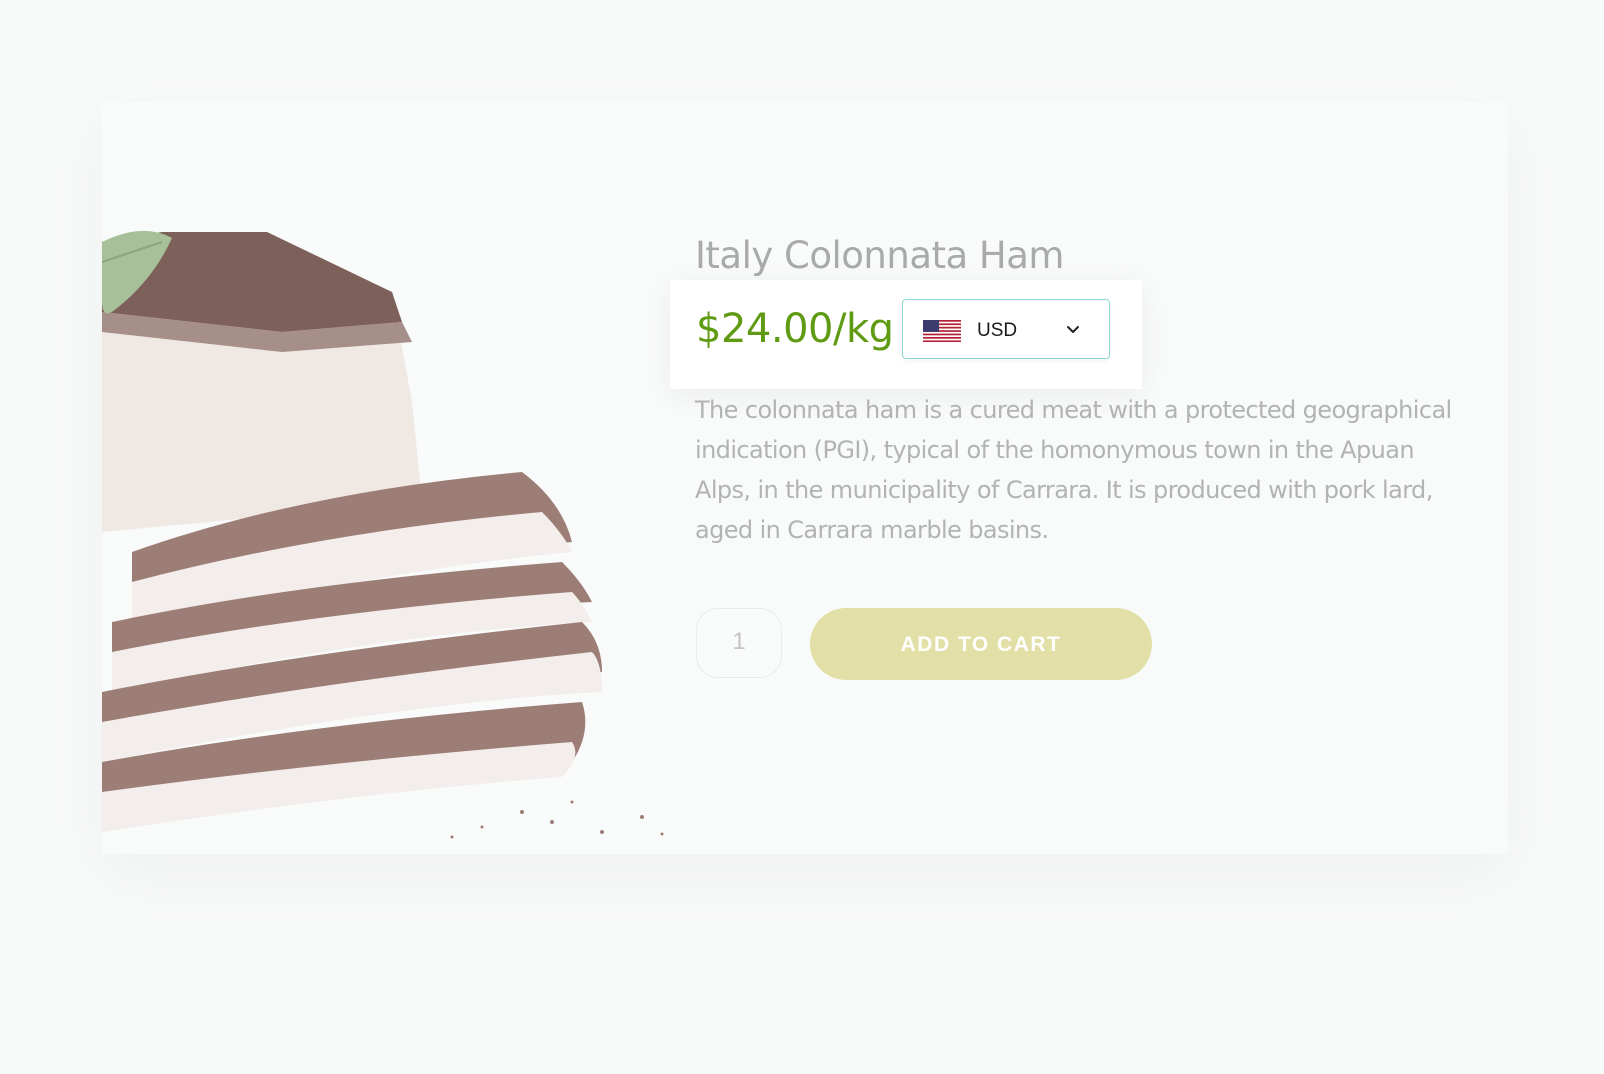  I want to click on add-to-cart-button: ADD TO CART, so click(981, 644).